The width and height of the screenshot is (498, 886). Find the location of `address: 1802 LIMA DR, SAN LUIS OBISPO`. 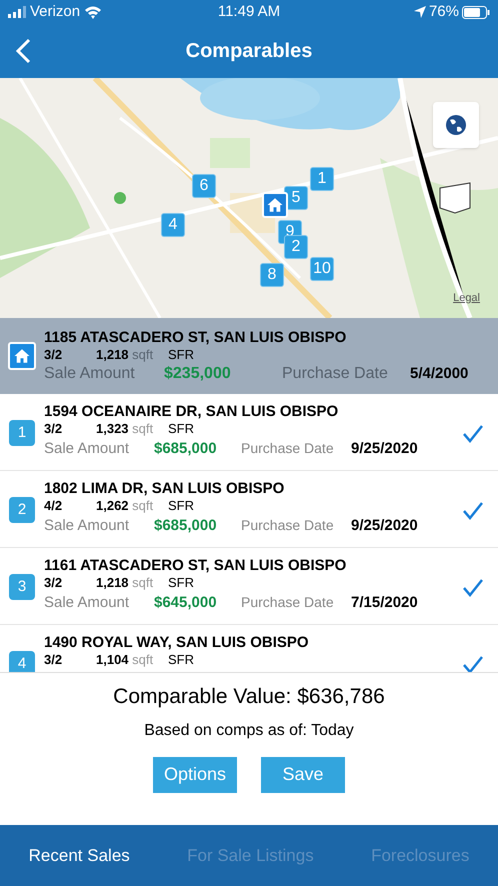

address: 1802 LIMA DR, SAN LUIS OBISPO is located at coordinates (165, 488).